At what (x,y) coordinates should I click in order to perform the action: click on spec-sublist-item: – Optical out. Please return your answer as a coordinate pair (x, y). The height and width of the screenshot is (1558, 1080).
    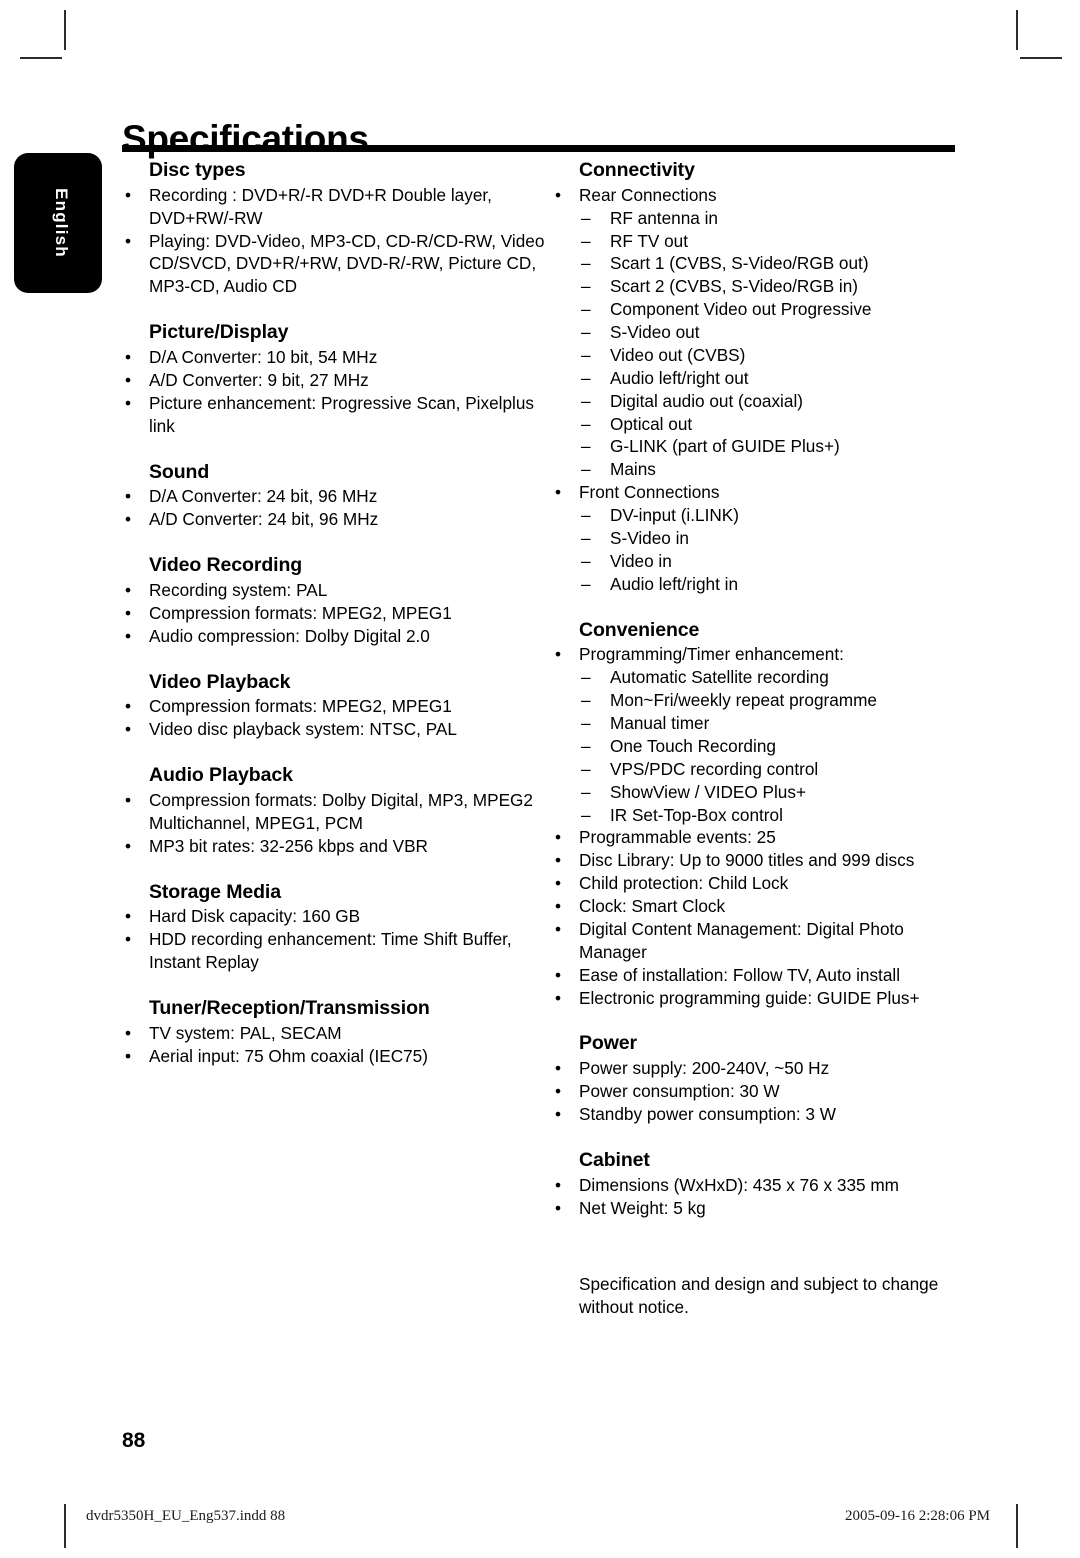
    Looking at the image, I should click on (758, 424).